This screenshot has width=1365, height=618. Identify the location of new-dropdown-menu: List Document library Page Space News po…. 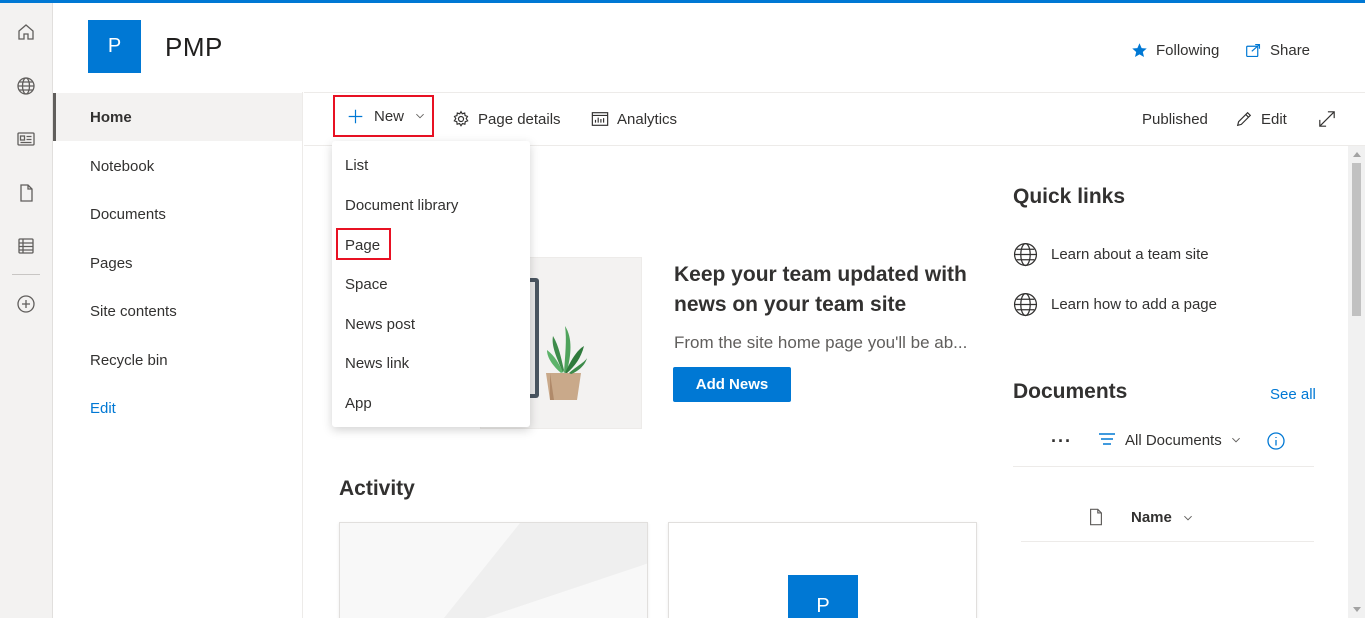
(431, 284).